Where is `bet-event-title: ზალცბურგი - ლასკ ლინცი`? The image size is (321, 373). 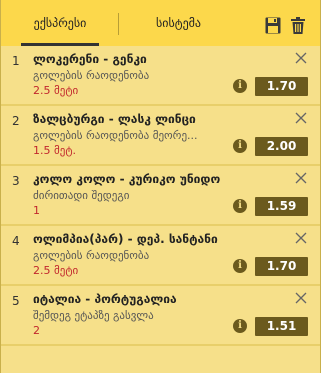
bet-event-title: ზალცბურგი - ლასკ ლინცი is located at coordinates (114, 119).